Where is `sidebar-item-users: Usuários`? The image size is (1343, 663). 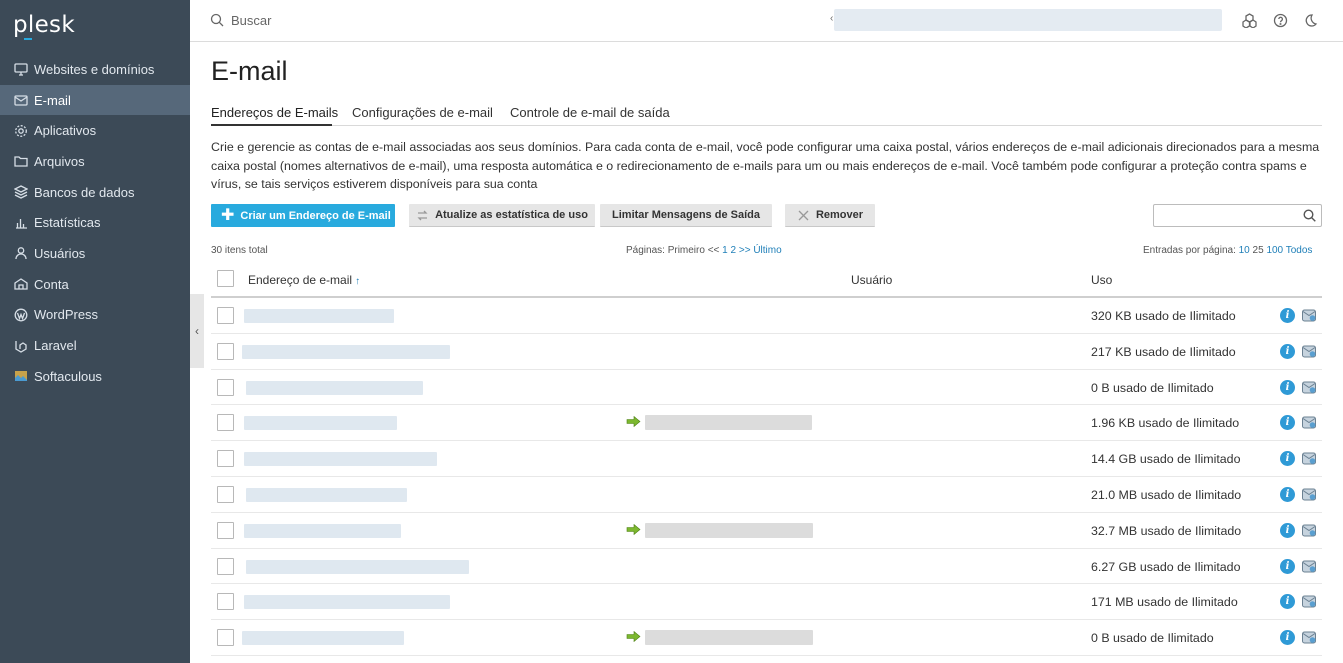 sidebar-item-users: Usuários is located at coordinates (95, 253).